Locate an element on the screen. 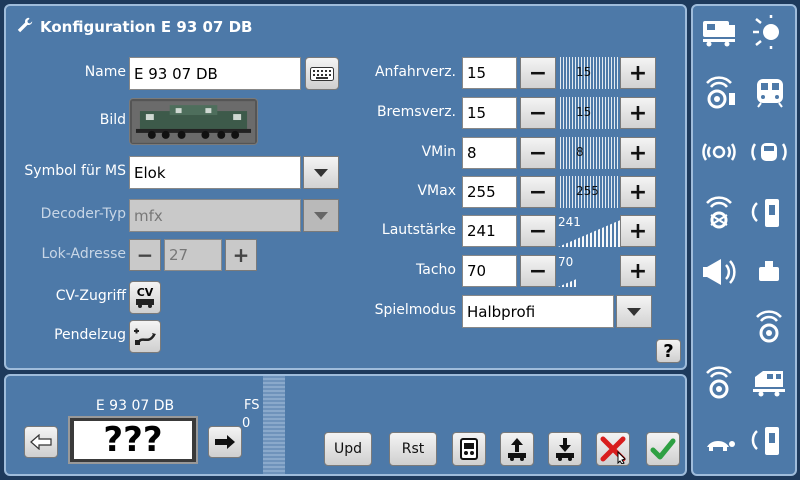 The height and width of the screenshot is (480, 800). next-loco-button is located at coordinates (225, 442).